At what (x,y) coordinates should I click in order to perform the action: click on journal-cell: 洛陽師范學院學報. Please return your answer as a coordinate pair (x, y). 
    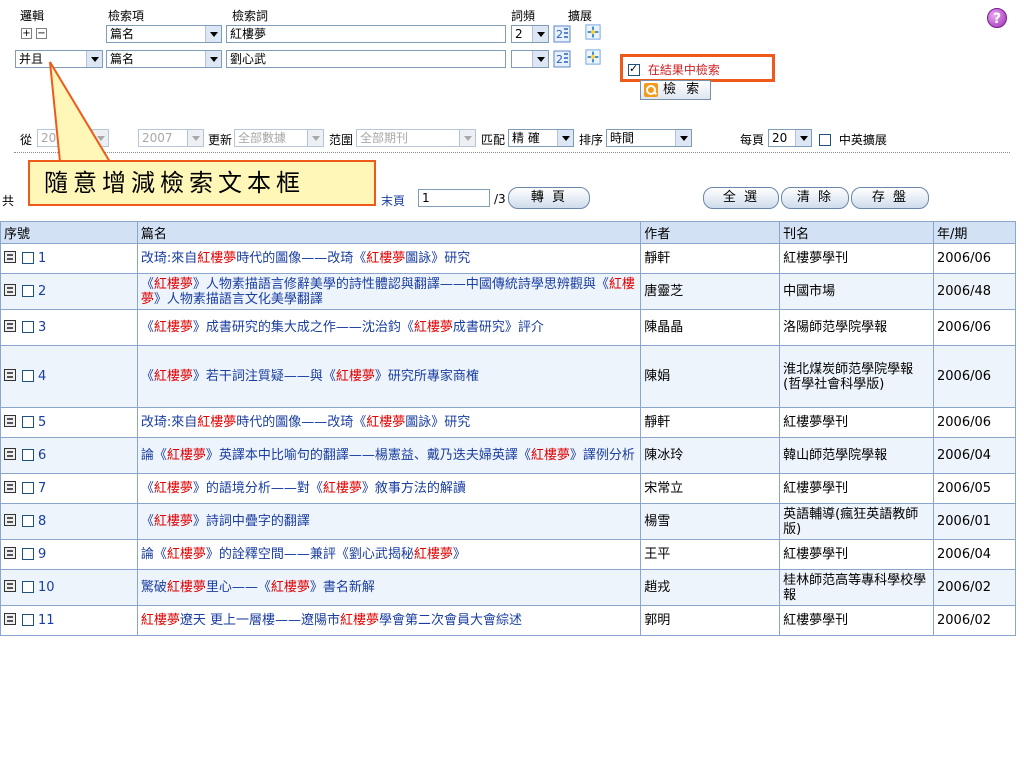
    Looking at the image, I should click on (856, 327).